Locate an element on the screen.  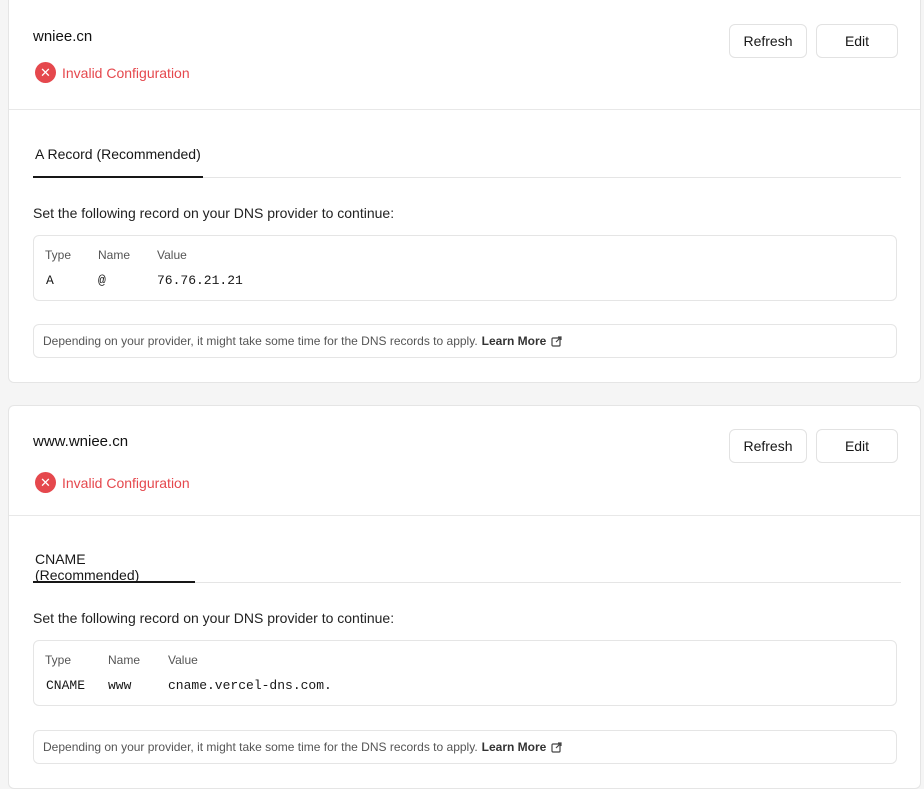
record-tabs: CNAME (Recommended) is located at coordinates (467, 562).